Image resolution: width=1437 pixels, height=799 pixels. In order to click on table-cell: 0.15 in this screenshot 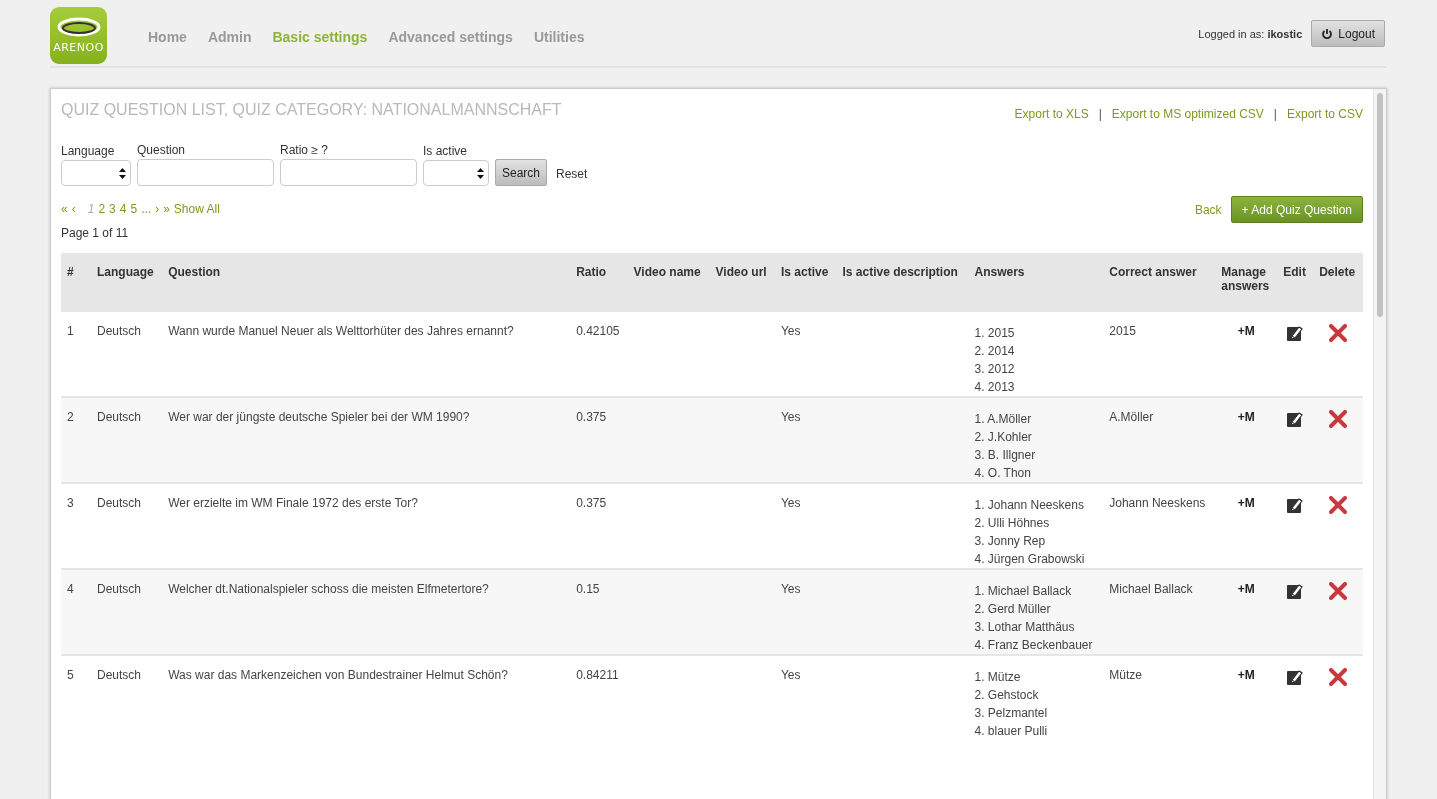, I will do `click(588, 589)`.